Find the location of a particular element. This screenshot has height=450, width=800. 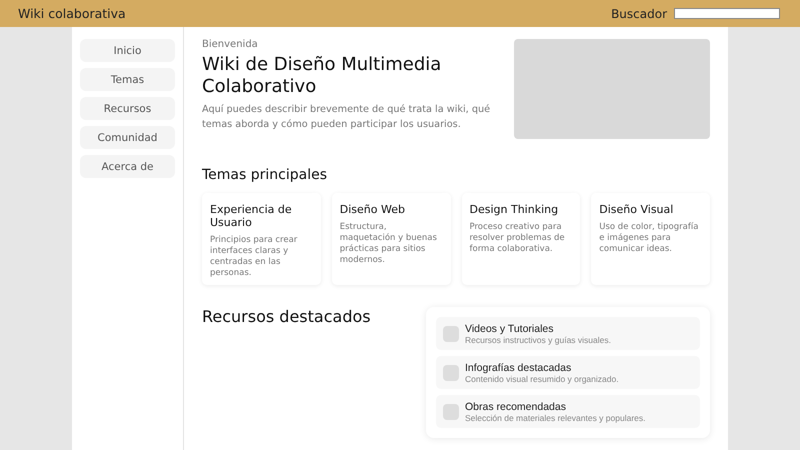

card-title: Design Thinking is located at coordinates (515, 209).